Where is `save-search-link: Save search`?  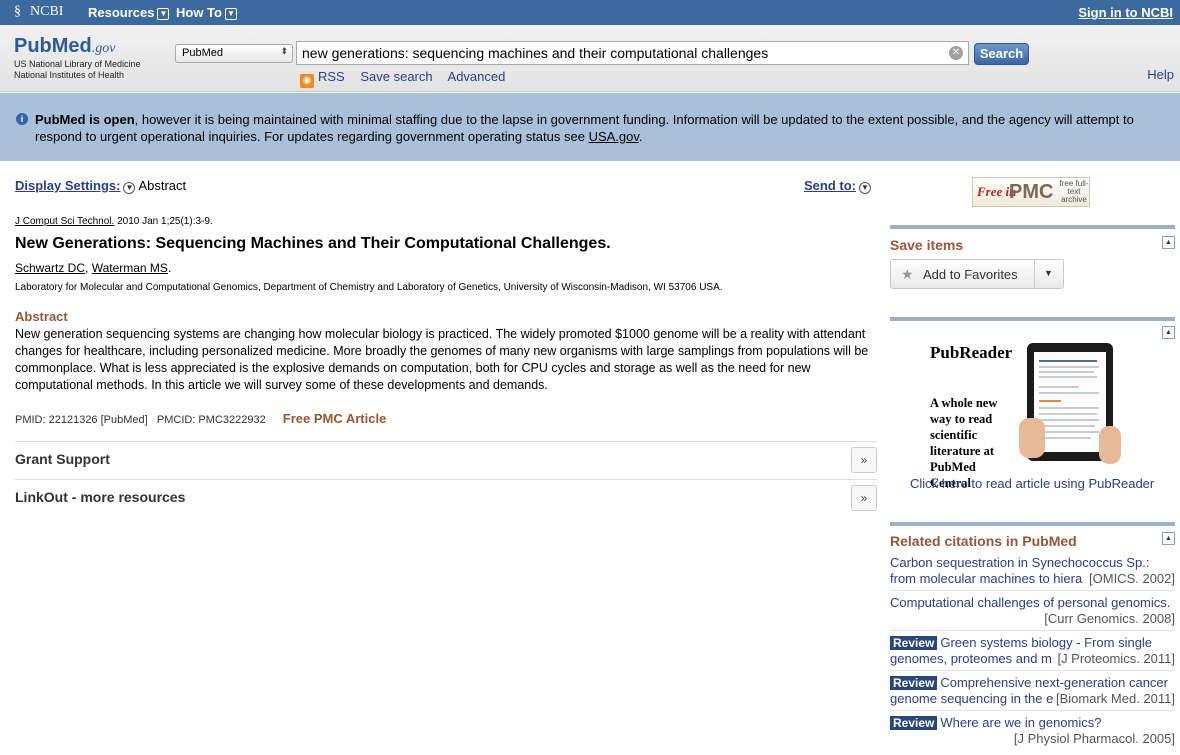
save-search-link: Save search is located at coordinates (396, 76).